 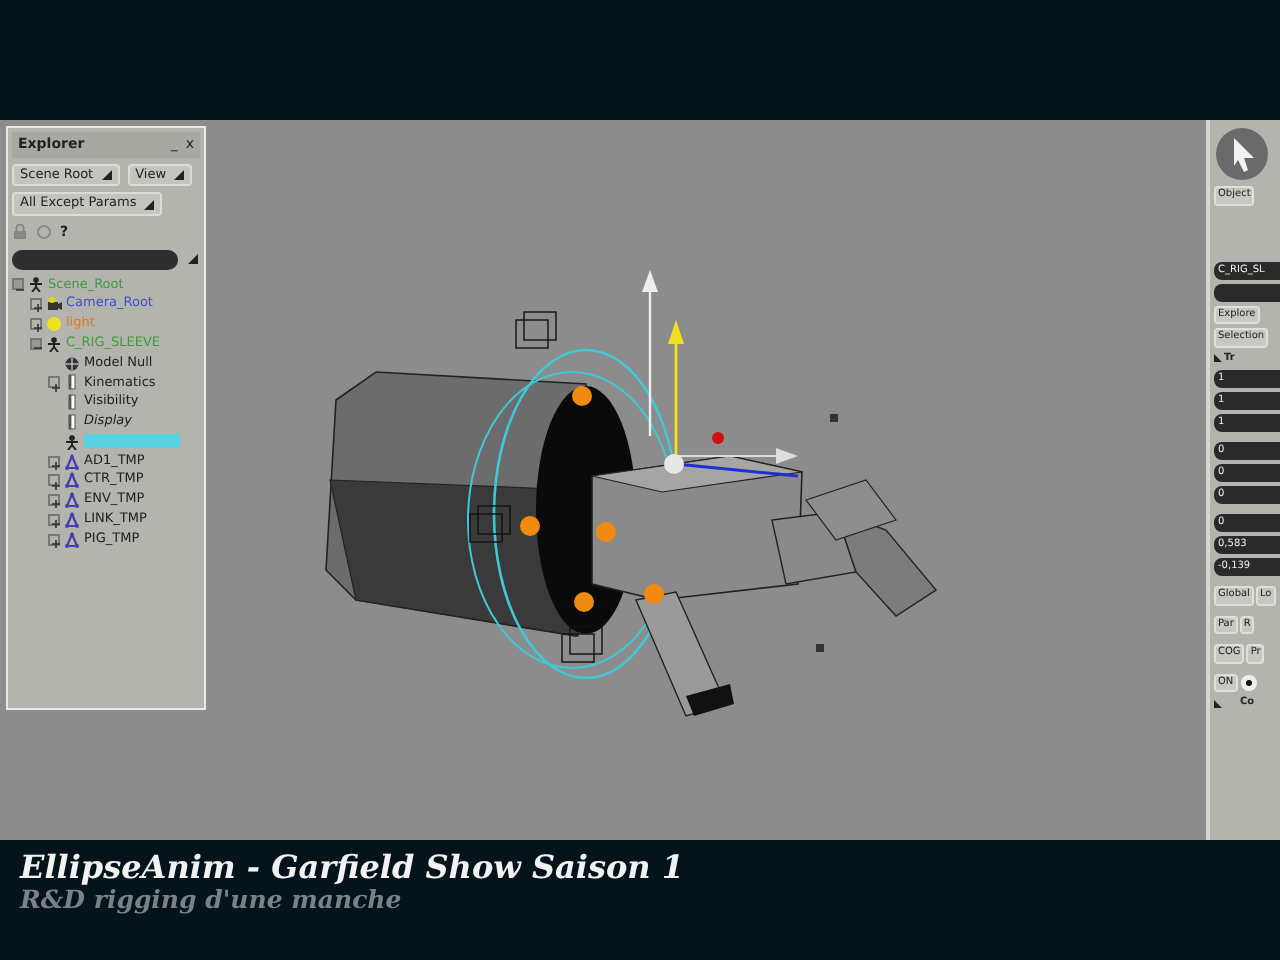 What do you see at coordinates (353, 867) in the screenshot?
I see `video-title: EllipseAnim - Garfield Show Saison 1` at bounding box center [353, 867].